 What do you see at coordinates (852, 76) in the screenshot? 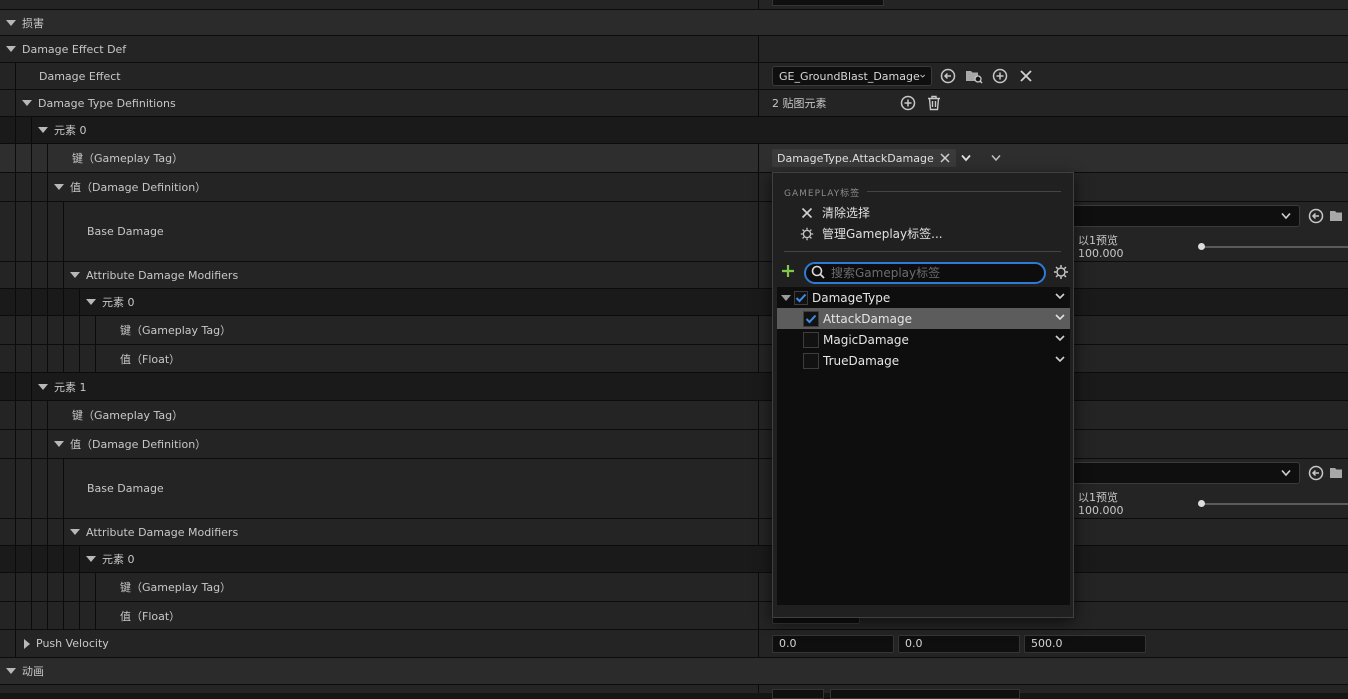
I see `damage-effect-class-picker: GE_GroundBlast_Damage` at bounding box center [852, 76].